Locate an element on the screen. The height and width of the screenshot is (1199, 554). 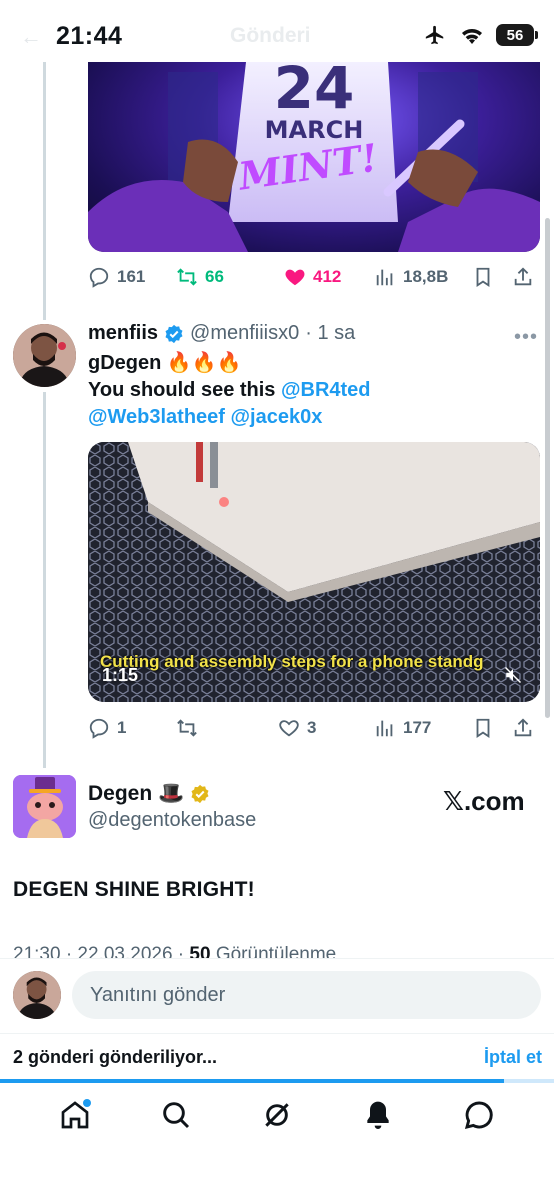
reply-count: 1 is located at coordinates (122, 727).